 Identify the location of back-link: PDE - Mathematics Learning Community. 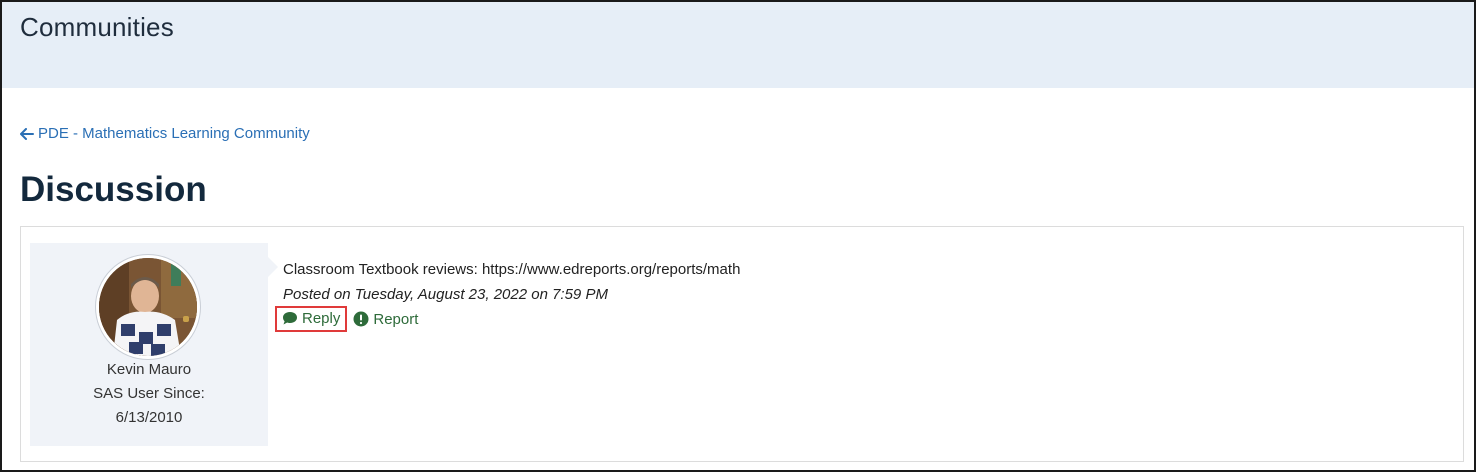
(165, 133).